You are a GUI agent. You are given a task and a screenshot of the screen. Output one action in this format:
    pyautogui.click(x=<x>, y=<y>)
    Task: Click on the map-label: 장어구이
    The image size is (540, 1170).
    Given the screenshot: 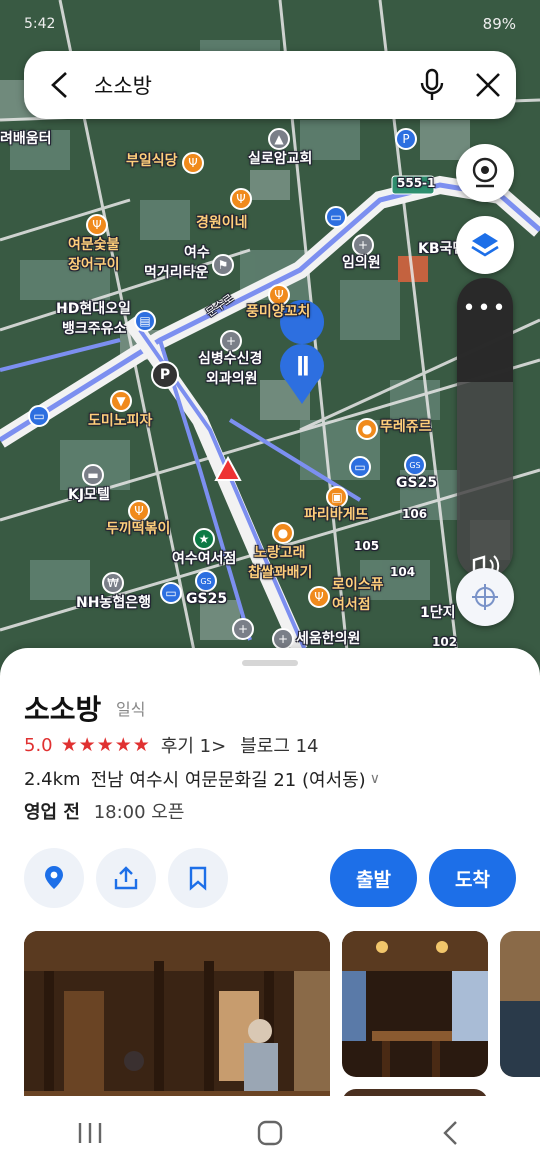 What is the action you would take?
    pyautogui.click(x=94, y=265)
    